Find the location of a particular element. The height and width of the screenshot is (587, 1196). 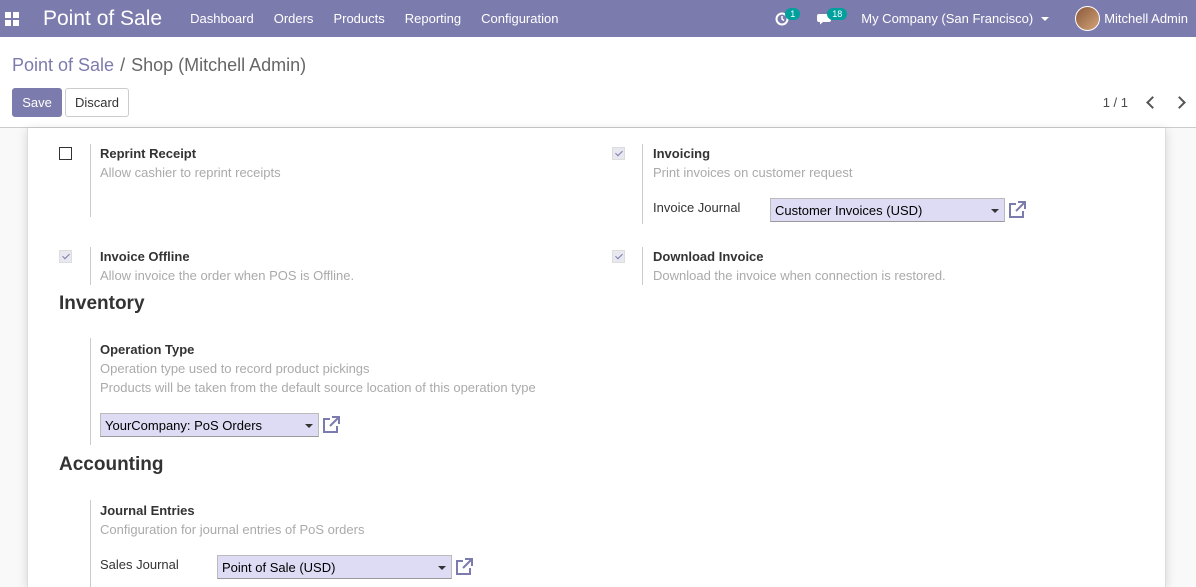

reprint-receipt-title: Reprint Receipt is located at coordinates (148, 153).